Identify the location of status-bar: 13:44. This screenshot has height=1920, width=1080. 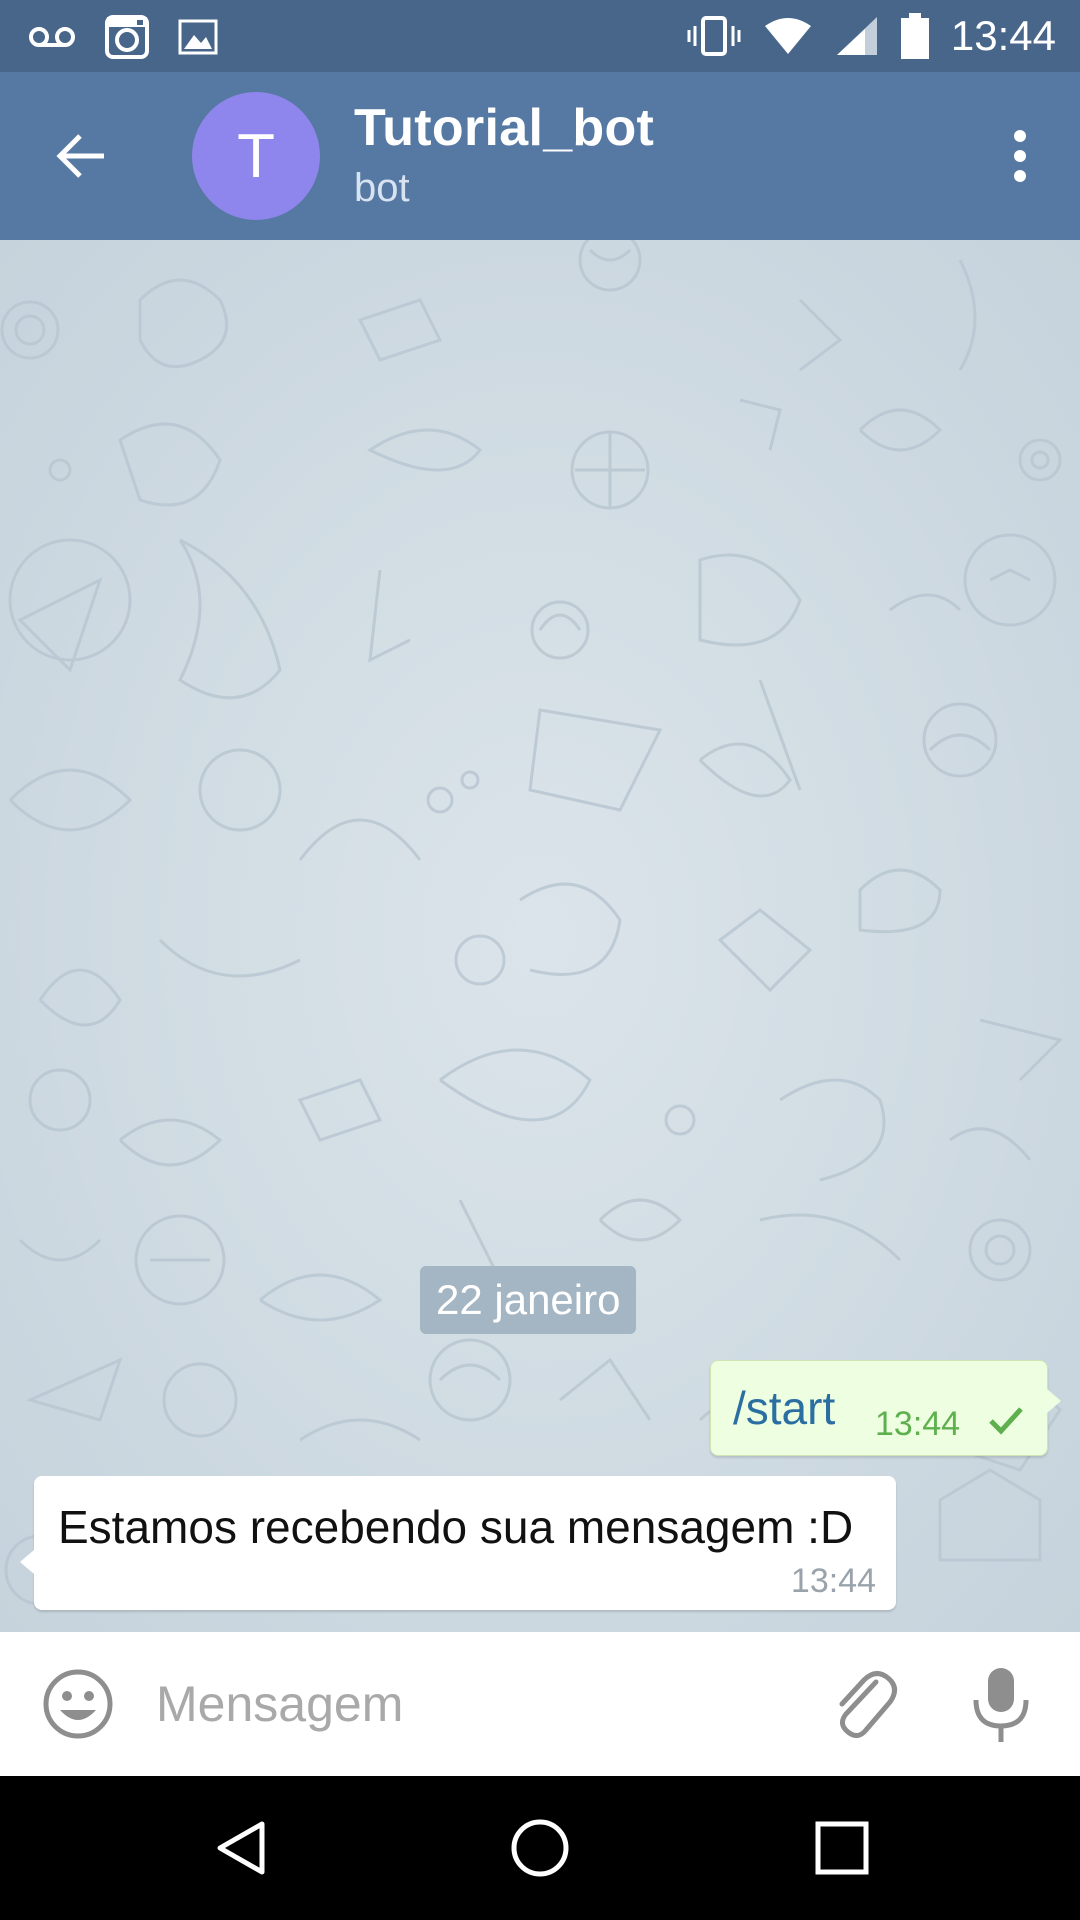
(540, 36).